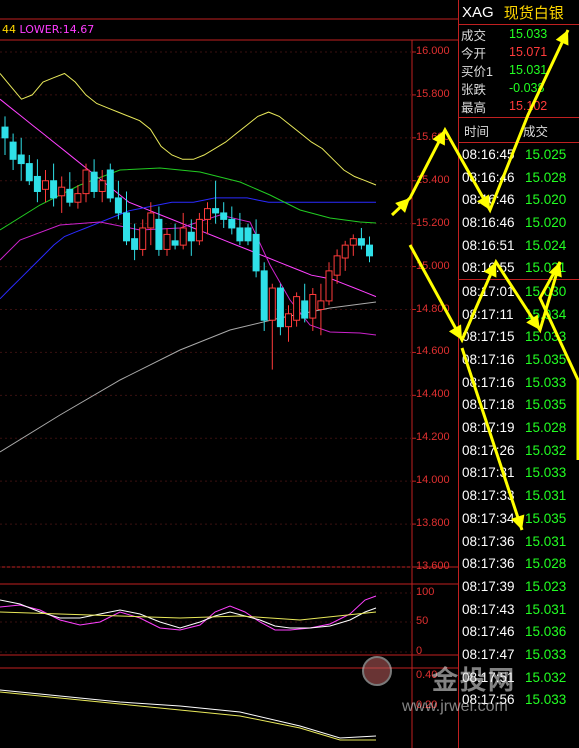 The image size is (579, 748). Describe the element at coordinates (519, 359) in the screenshot. I see `trade-row: 08:17:16 15.035` at that location.